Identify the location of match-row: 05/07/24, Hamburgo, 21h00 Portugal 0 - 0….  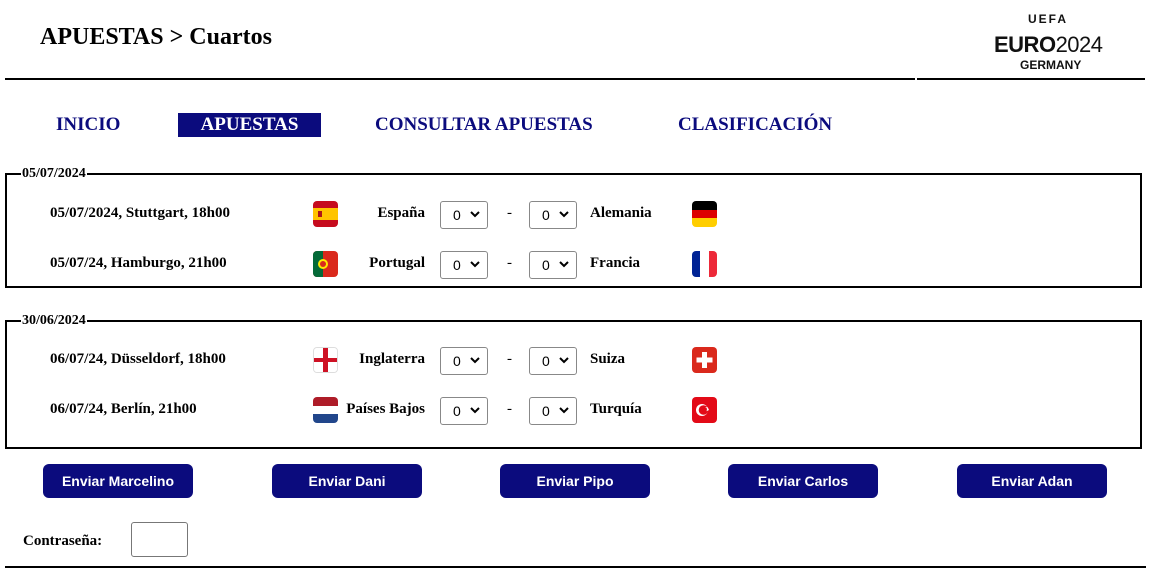
(572, 265).